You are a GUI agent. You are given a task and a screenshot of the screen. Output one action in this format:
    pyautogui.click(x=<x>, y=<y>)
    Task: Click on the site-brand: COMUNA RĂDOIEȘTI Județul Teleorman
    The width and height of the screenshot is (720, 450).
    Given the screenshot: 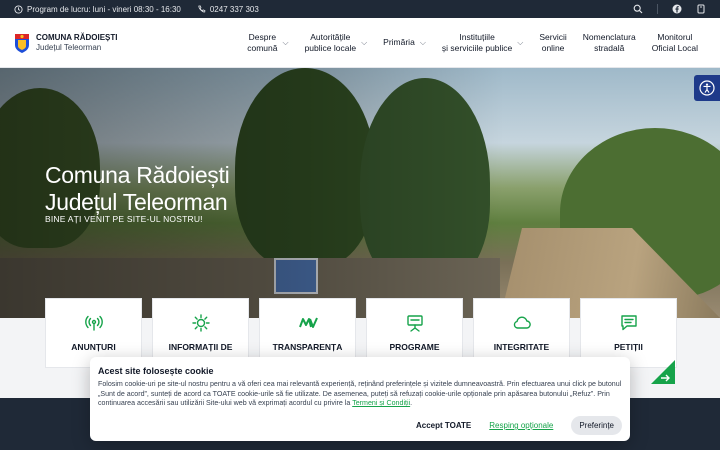 What is the action you would take?
    pyautogui.click(x=65, y=43)
    